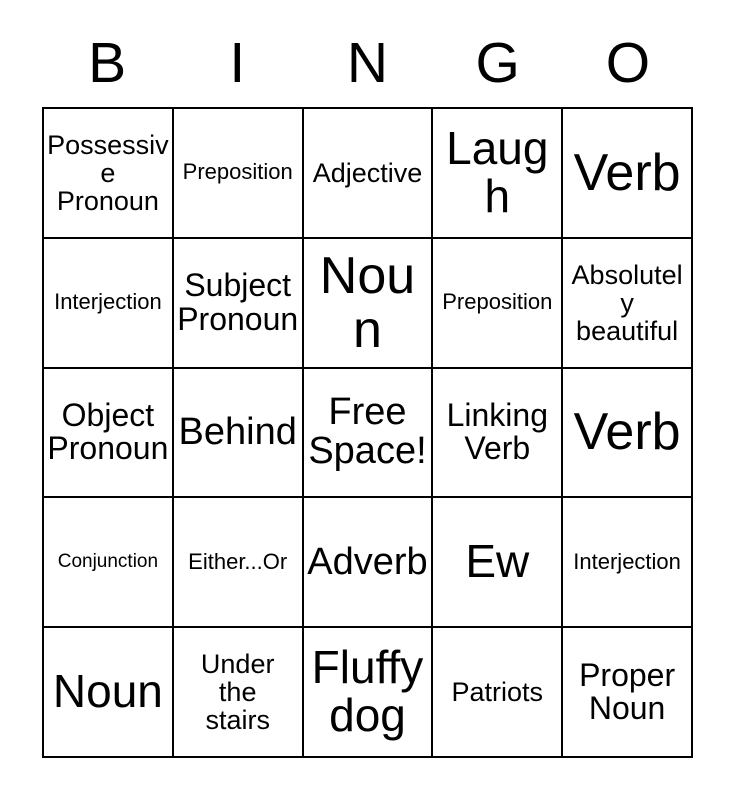 The width and height of the screenshot is (736, 800). Describe the element at coordinates (237, 63) in the screenshot. I see `bingo-header-letter-2: I` at that location.